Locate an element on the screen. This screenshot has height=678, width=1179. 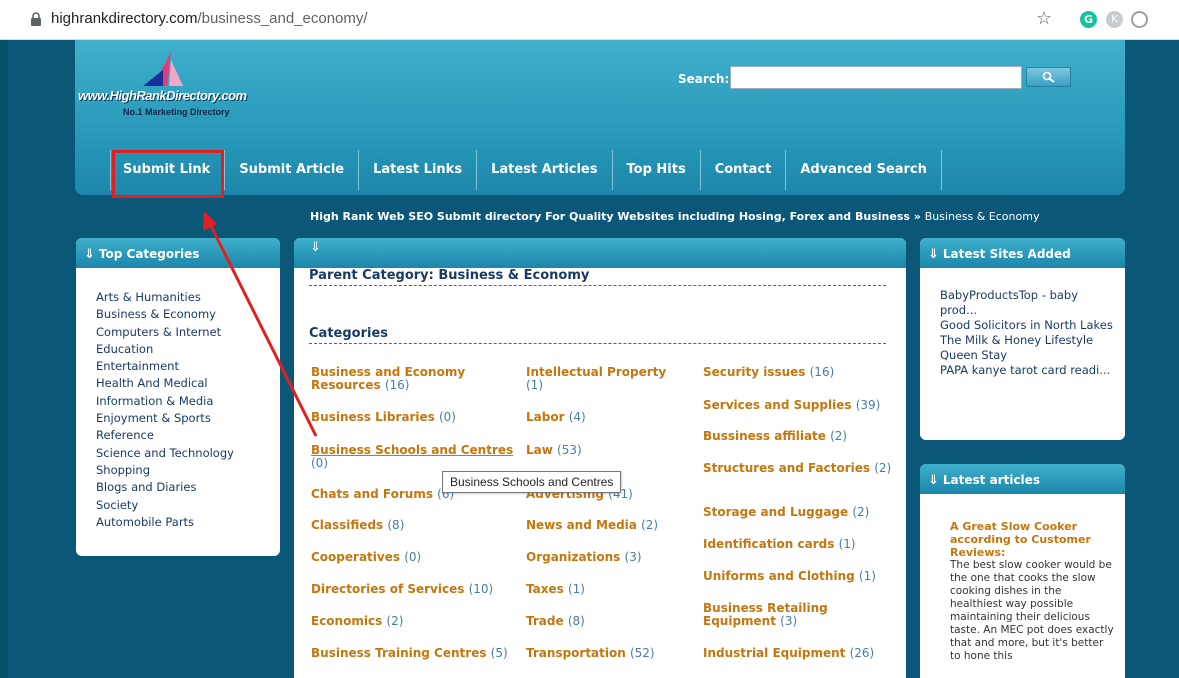
grammarly-extension-icon: G is located at coordinates (1088, 19).